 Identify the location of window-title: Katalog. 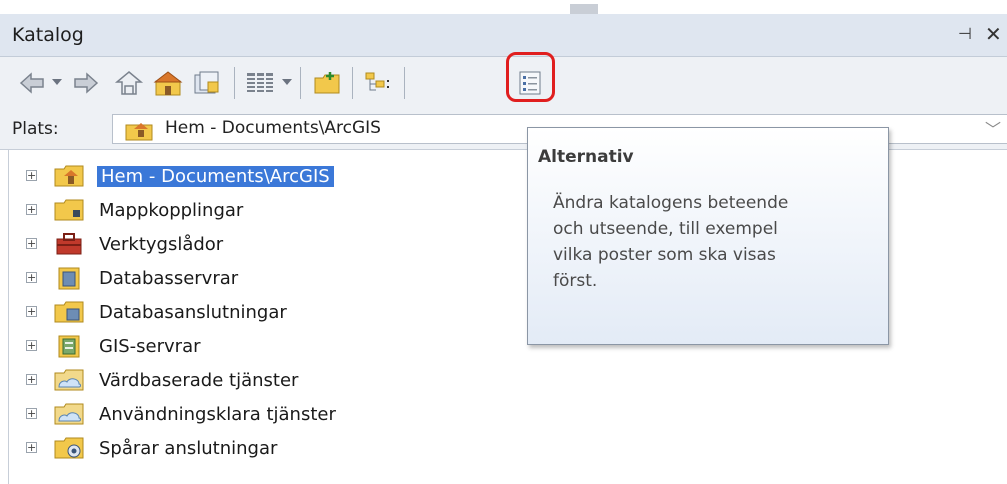
(48, 35).